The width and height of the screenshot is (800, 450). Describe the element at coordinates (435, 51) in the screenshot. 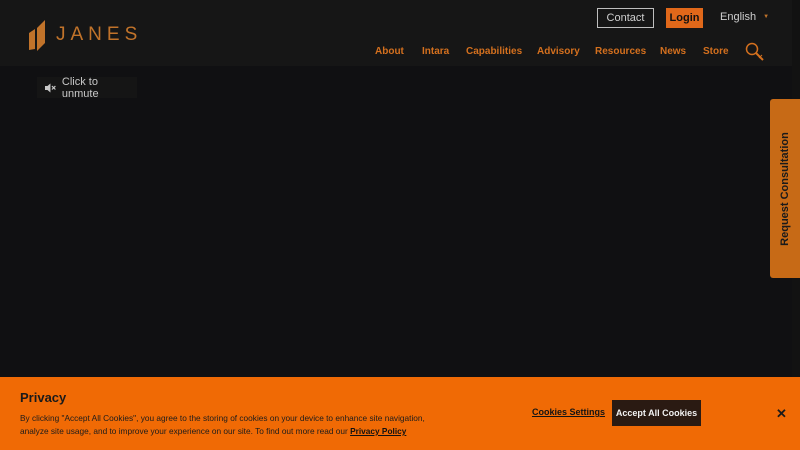

I see `nav-intara: Intara` at that location.